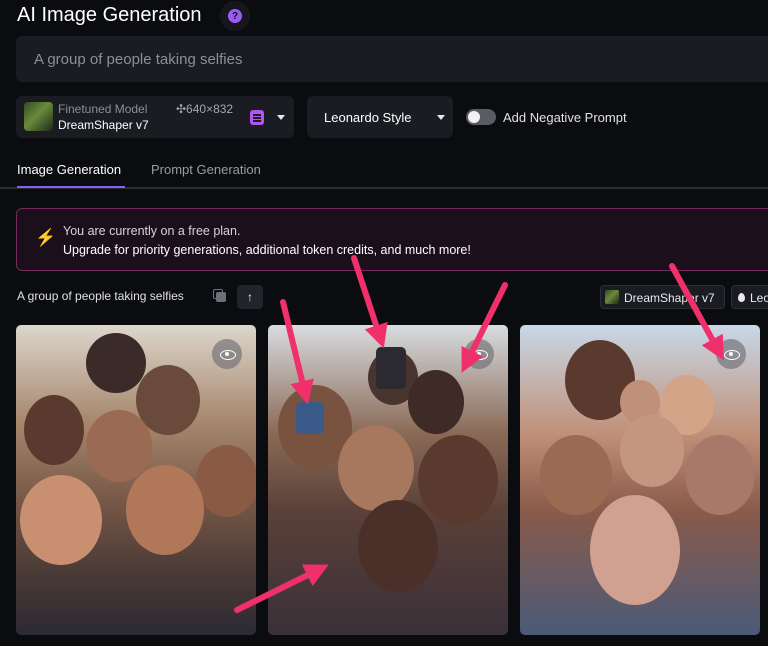 Image resolution: width=768 pixels, height=646 pixels. Describe the element at coordinates (759, 298) in the screenshot. I see `style-chip-label: Leo` at that location.